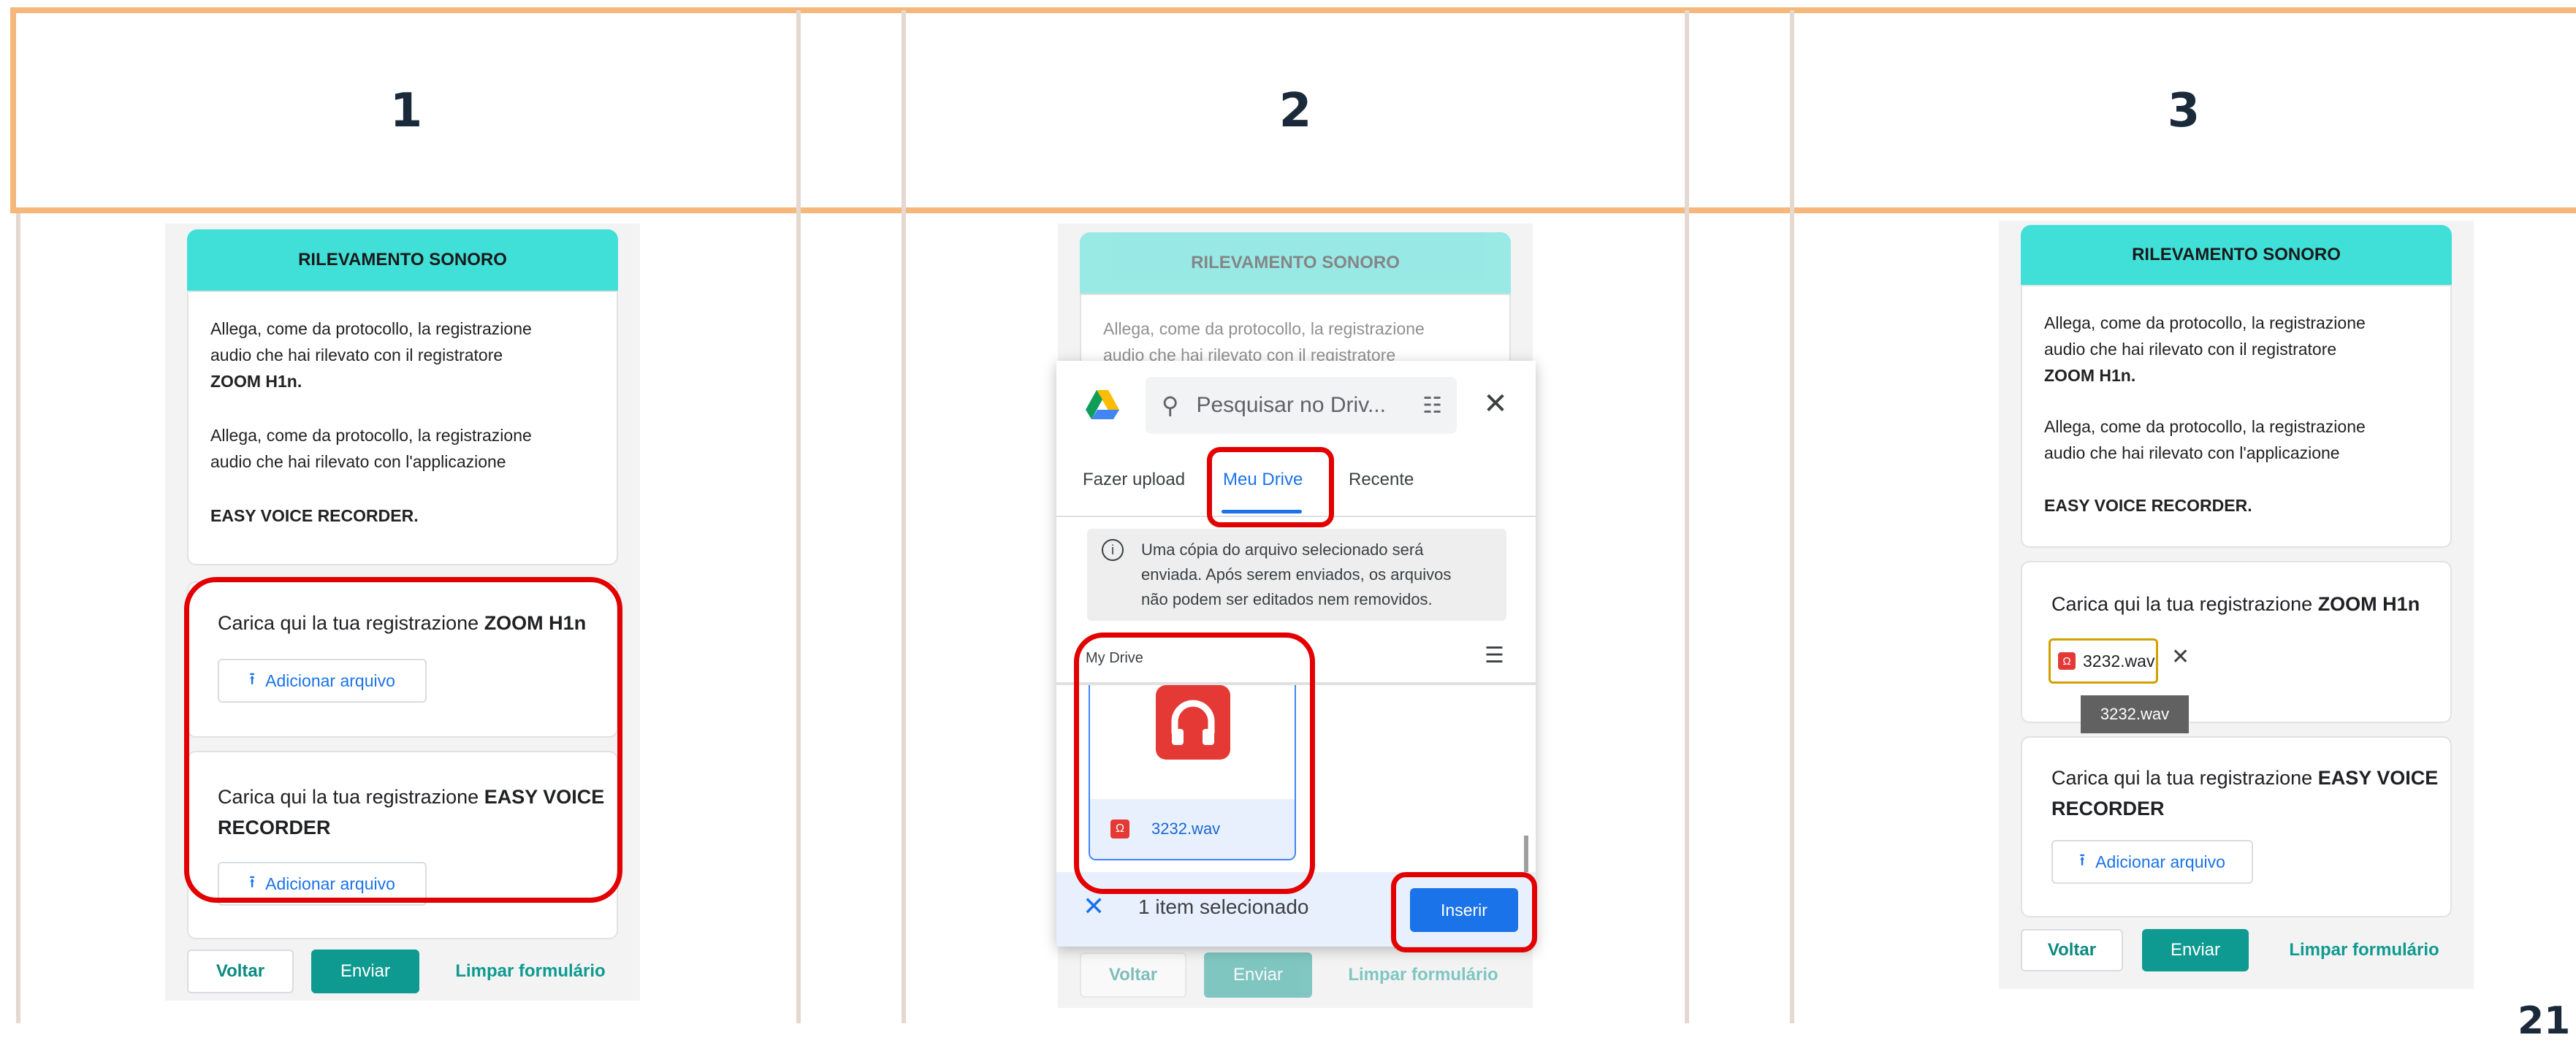  What do you see at coordinates (1224, 906) in the screenshot?
I see `selection-status: 1 item selecionado` at bounding box center [1224, 906].